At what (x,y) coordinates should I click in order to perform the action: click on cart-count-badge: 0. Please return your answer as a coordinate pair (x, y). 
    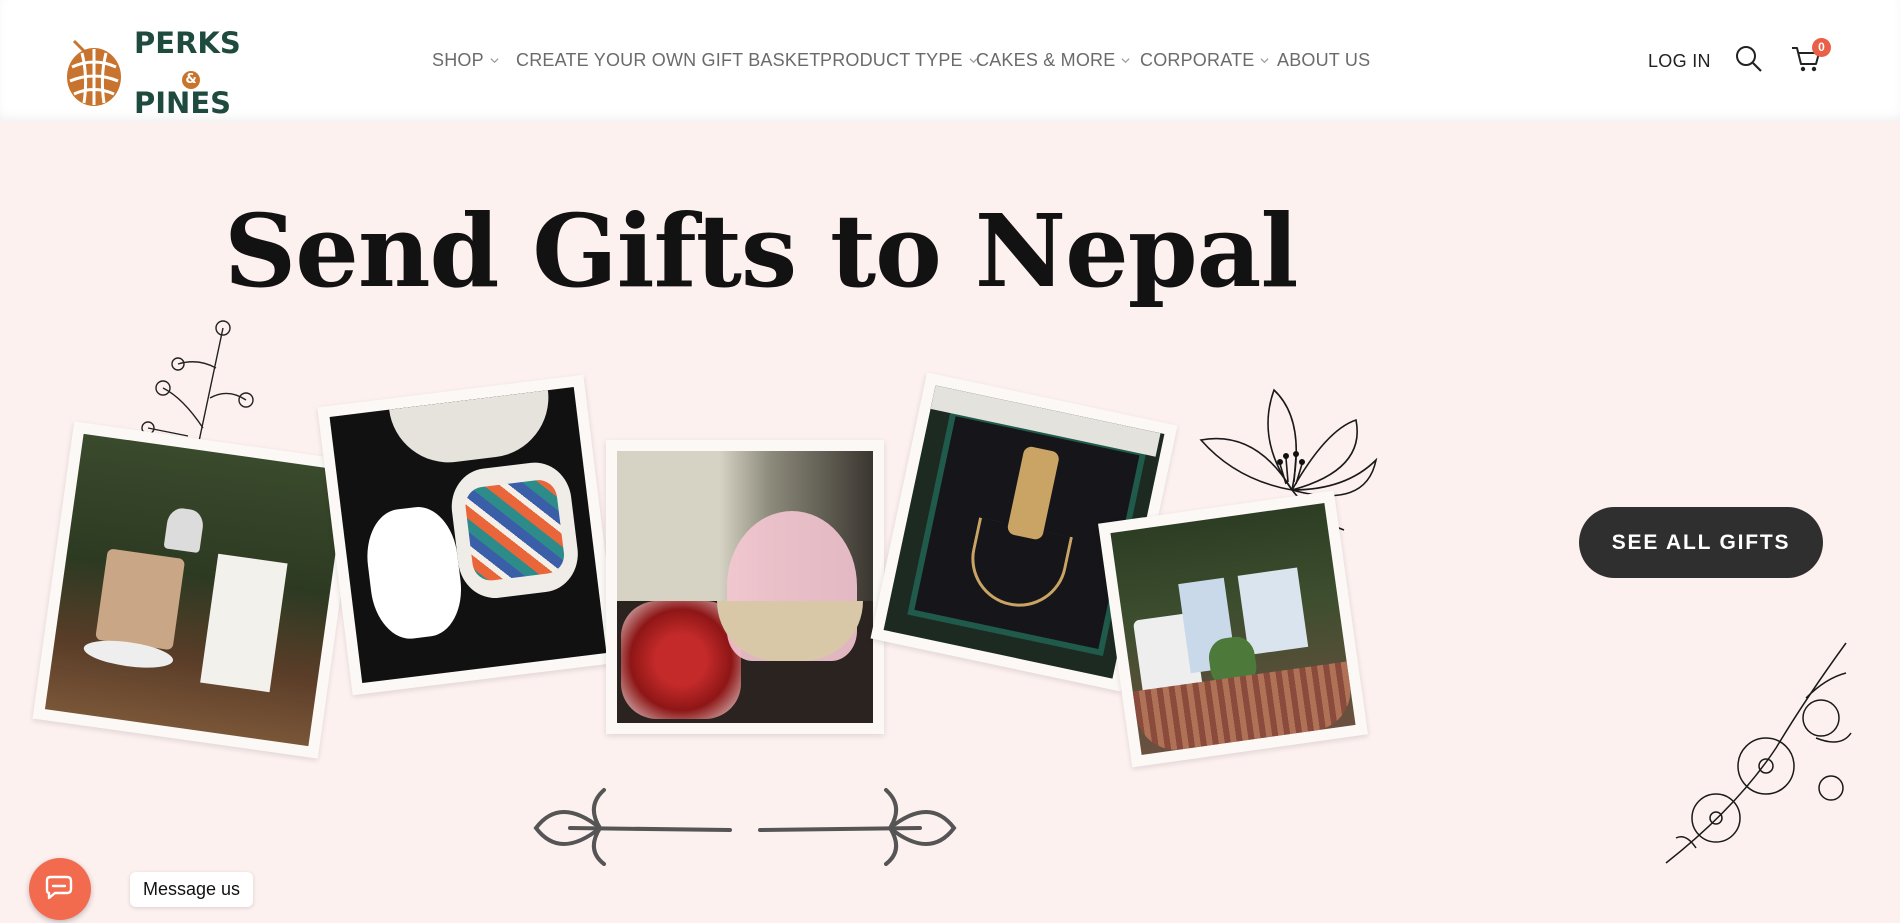
    Looking at the image, I should click on (1821, 47).